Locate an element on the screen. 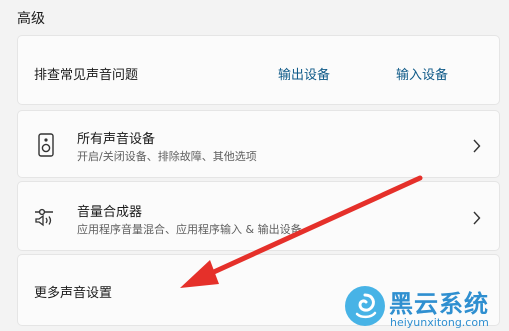 The image size is (509, 331). watermark: 黑云系统 heiyunxitong.com is located at coordinates (427, 308).